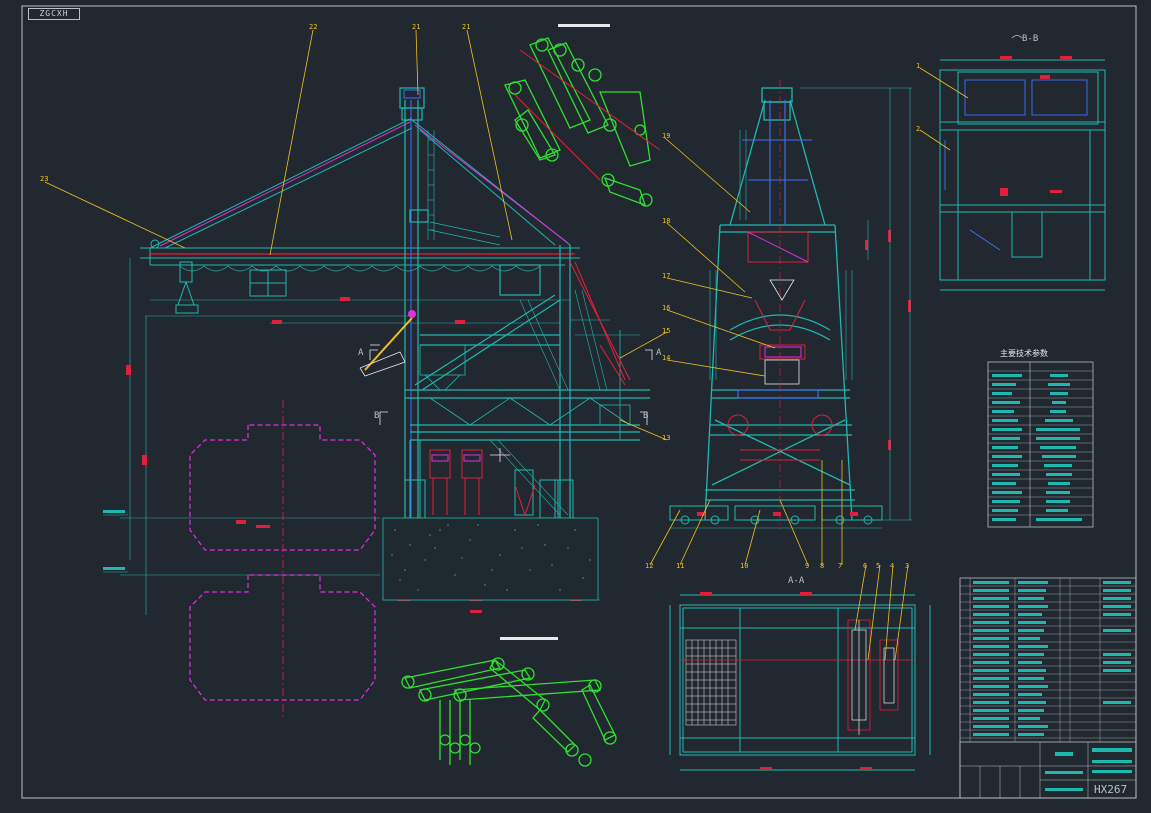 The width and height of the screenshot is (1151, 813). Describe the element at coordinates (822, 566) in the screenshot. I see `callout-8: 8` at that location.